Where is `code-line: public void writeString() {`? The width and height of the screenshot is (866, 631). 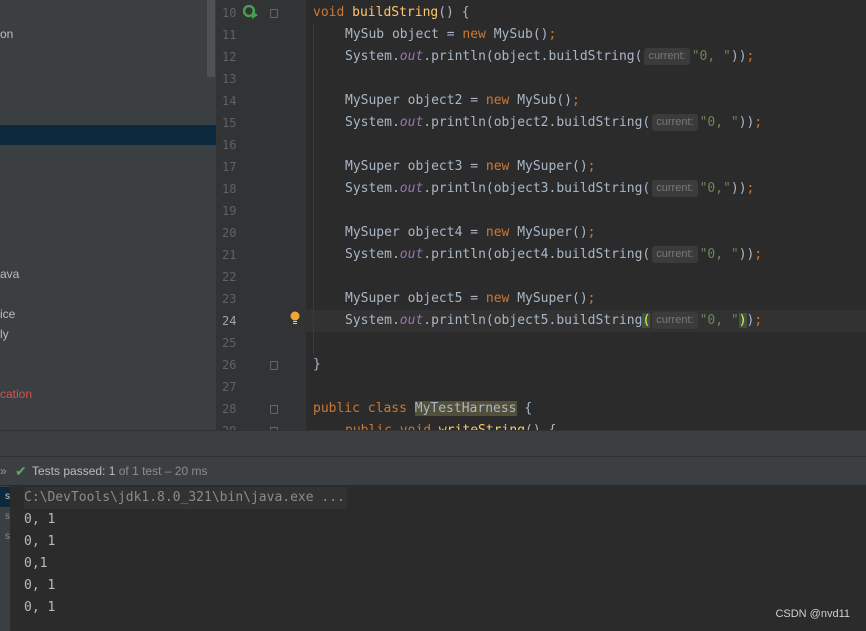
code-line: public void writeString() { is located at coordinates (450, 425).